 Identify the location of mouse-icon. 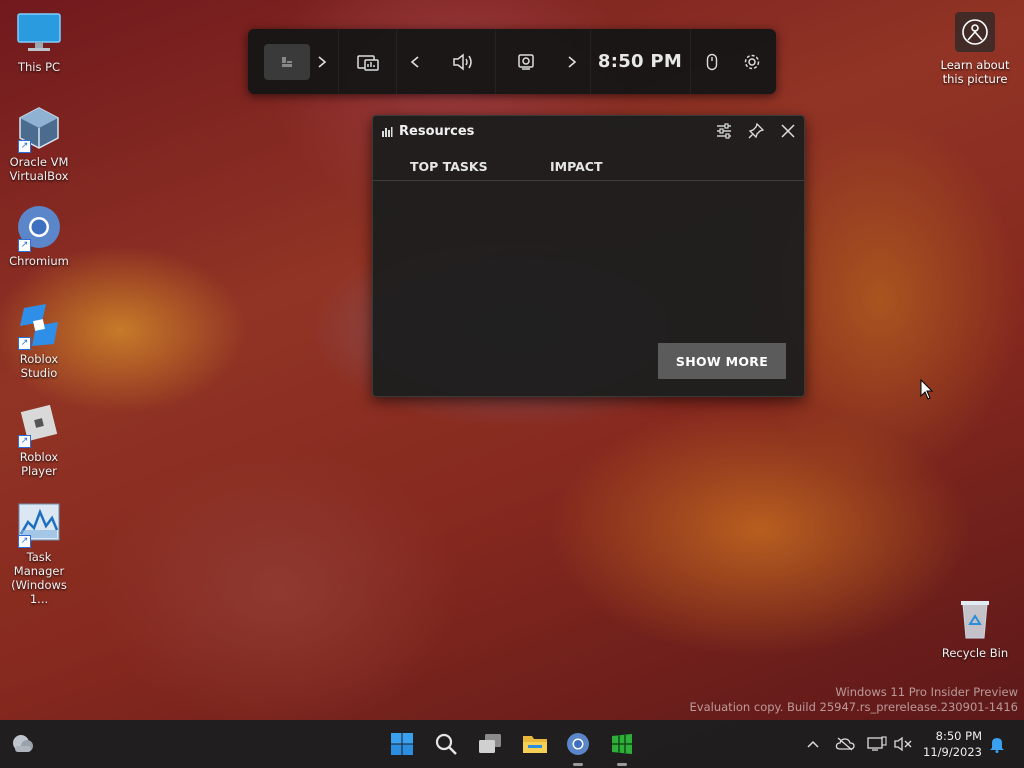
(712, 61).